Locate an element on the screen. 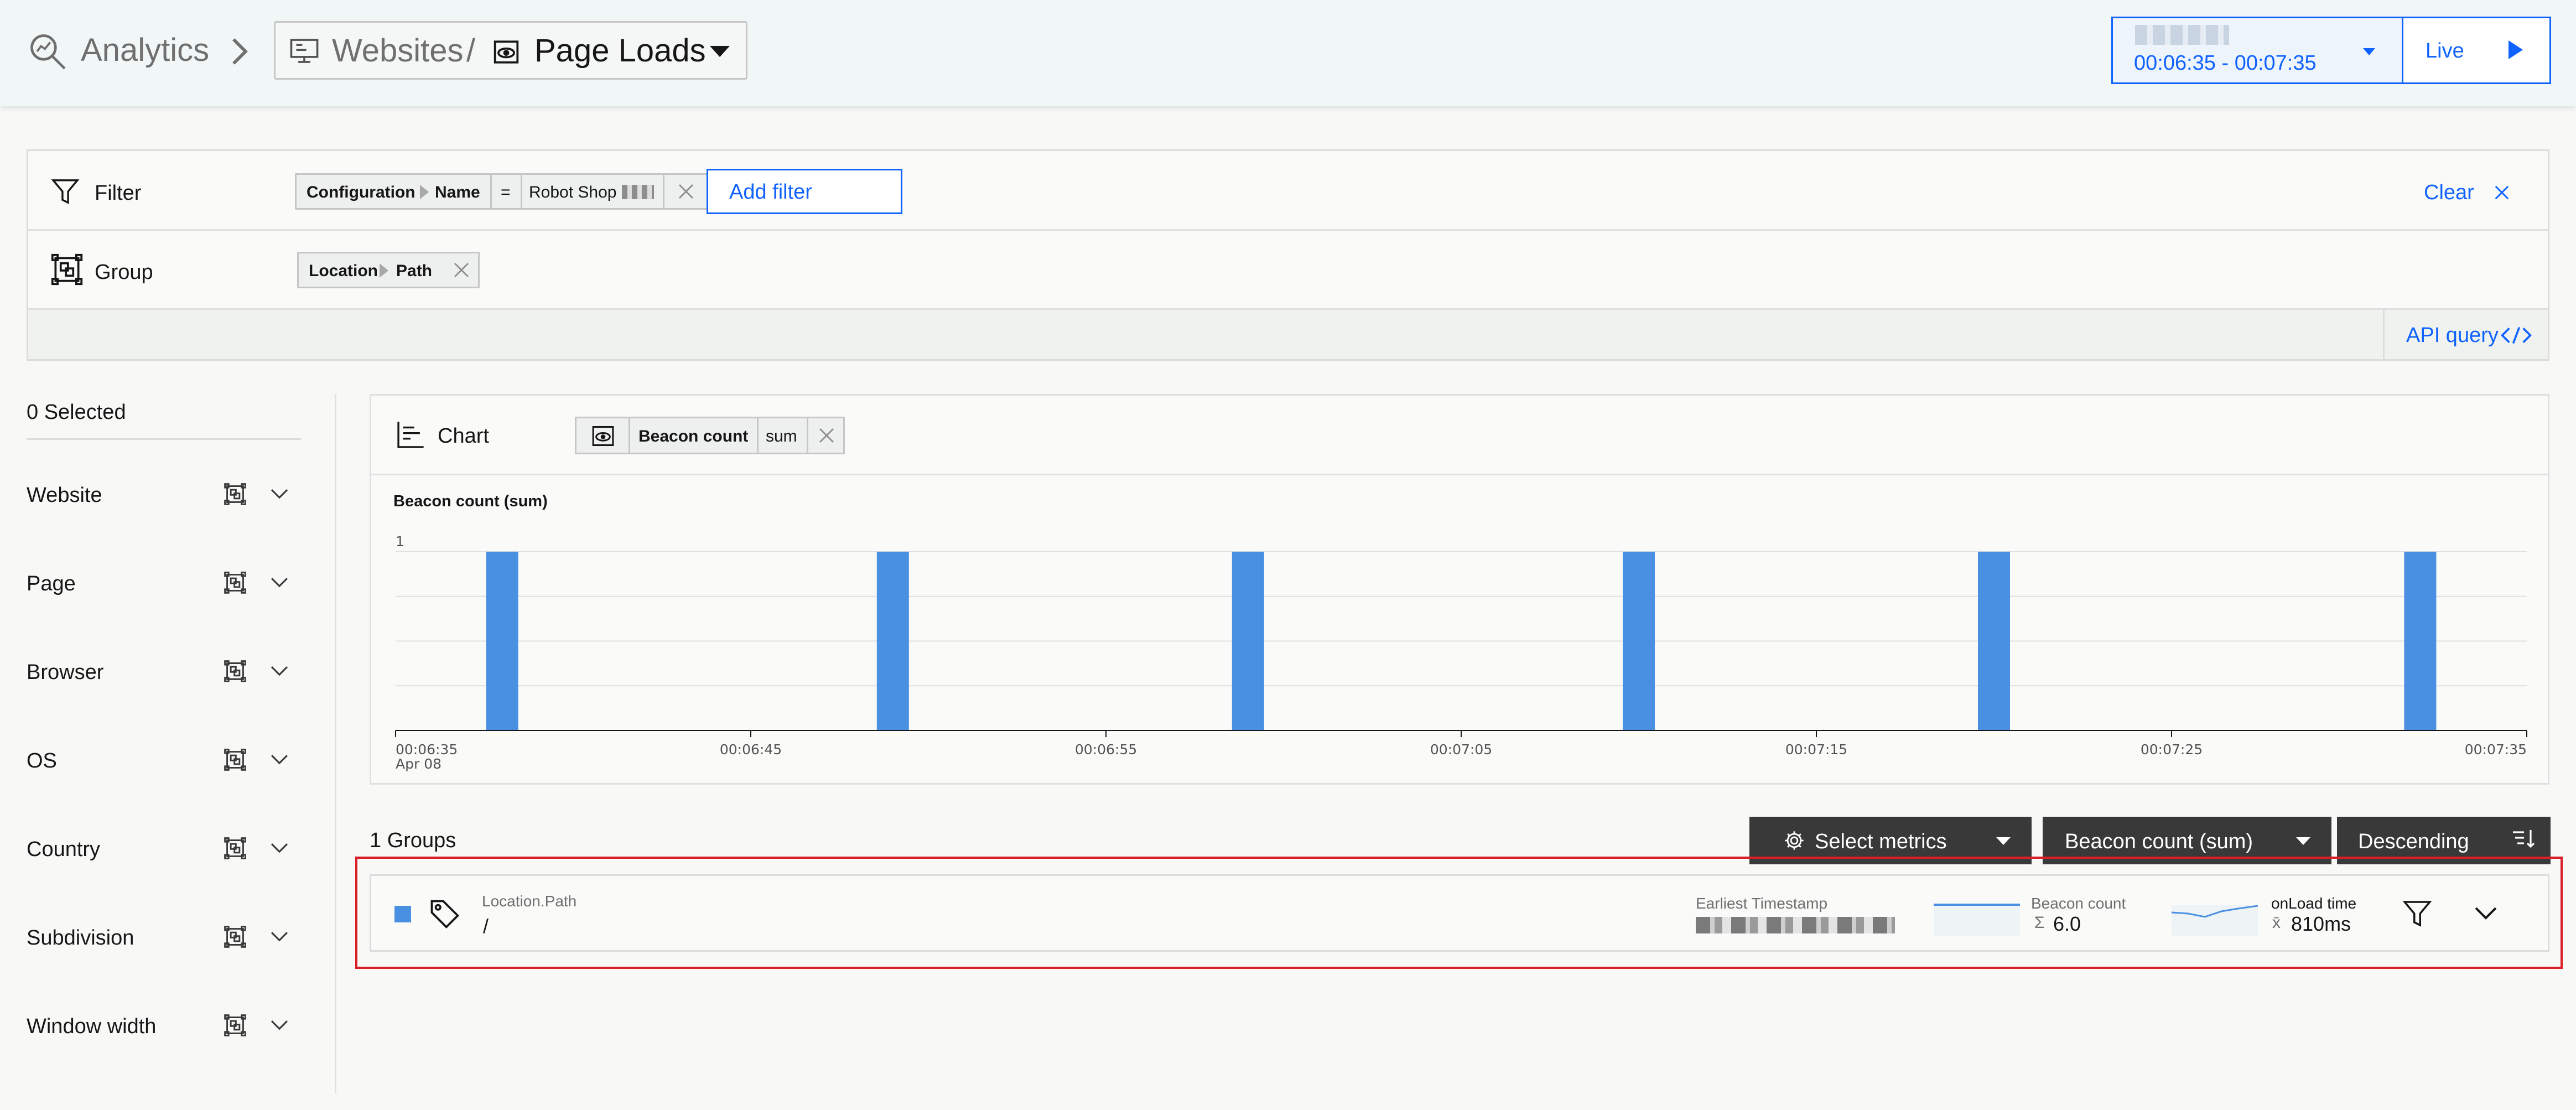 This screenshot has width=2576, height=1110. filter-funnel-icon is located at coordinates (65, 191).